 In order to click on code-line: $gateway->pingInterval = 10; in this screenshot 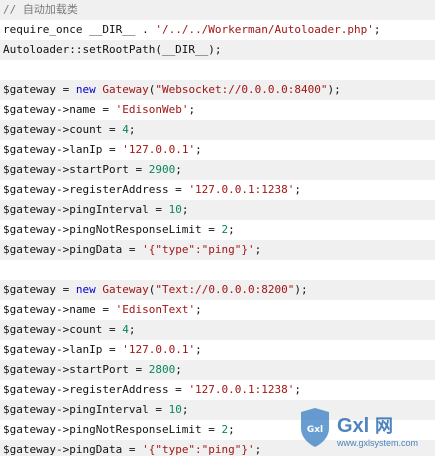, I will do `click(217, 210)`.